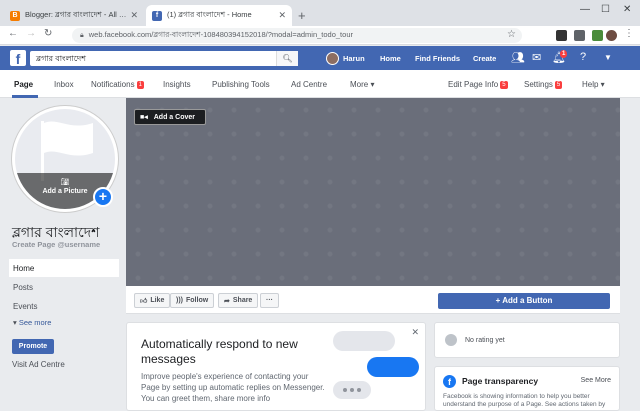 This screenshot has height=411, width=640. I want to click on new-tab-button: +, so click(302, 15).